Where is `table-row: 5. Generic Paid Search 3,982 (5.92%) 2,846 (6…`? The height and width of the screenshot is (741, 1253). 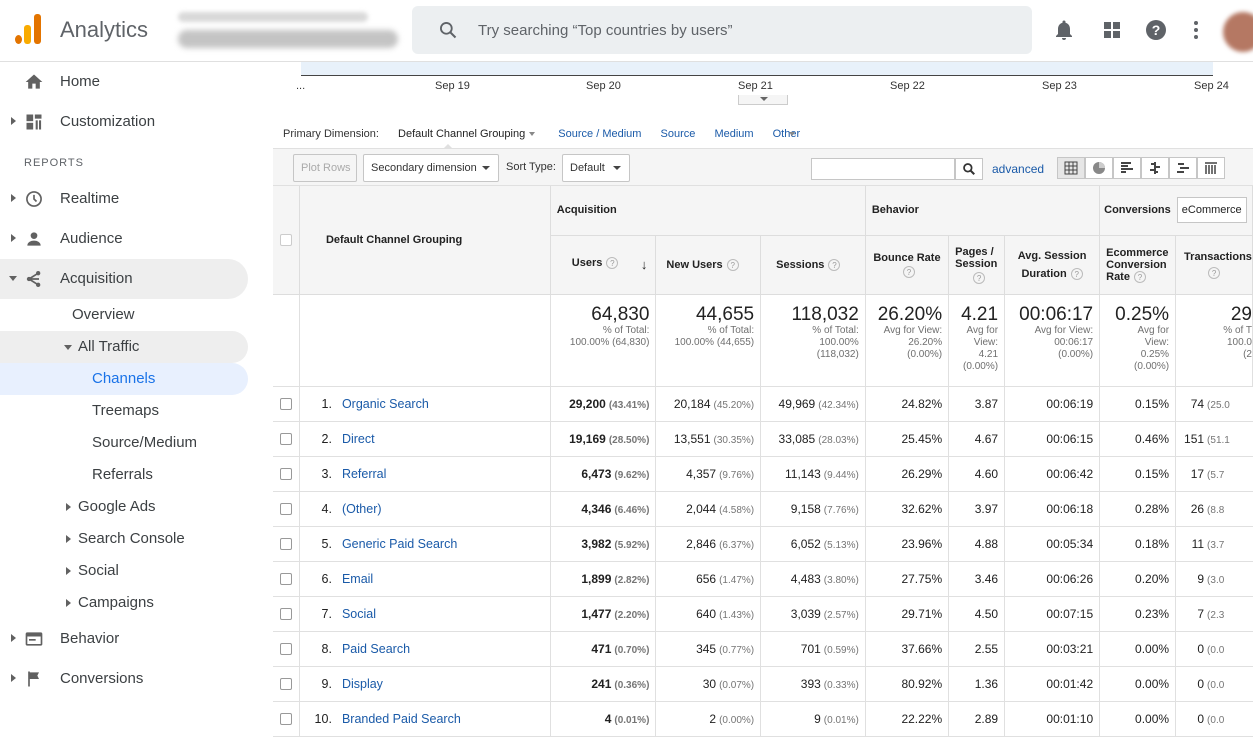 table-row: 5. Generic Paid Search 3,982 (5.92%) 2,846 (6… is located at coordinates (763, 544).